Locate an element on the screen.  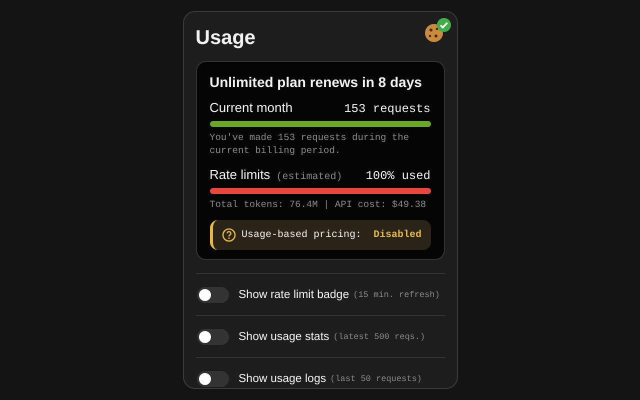
pricing-status: Disabled is located at coordinates (397, 235).